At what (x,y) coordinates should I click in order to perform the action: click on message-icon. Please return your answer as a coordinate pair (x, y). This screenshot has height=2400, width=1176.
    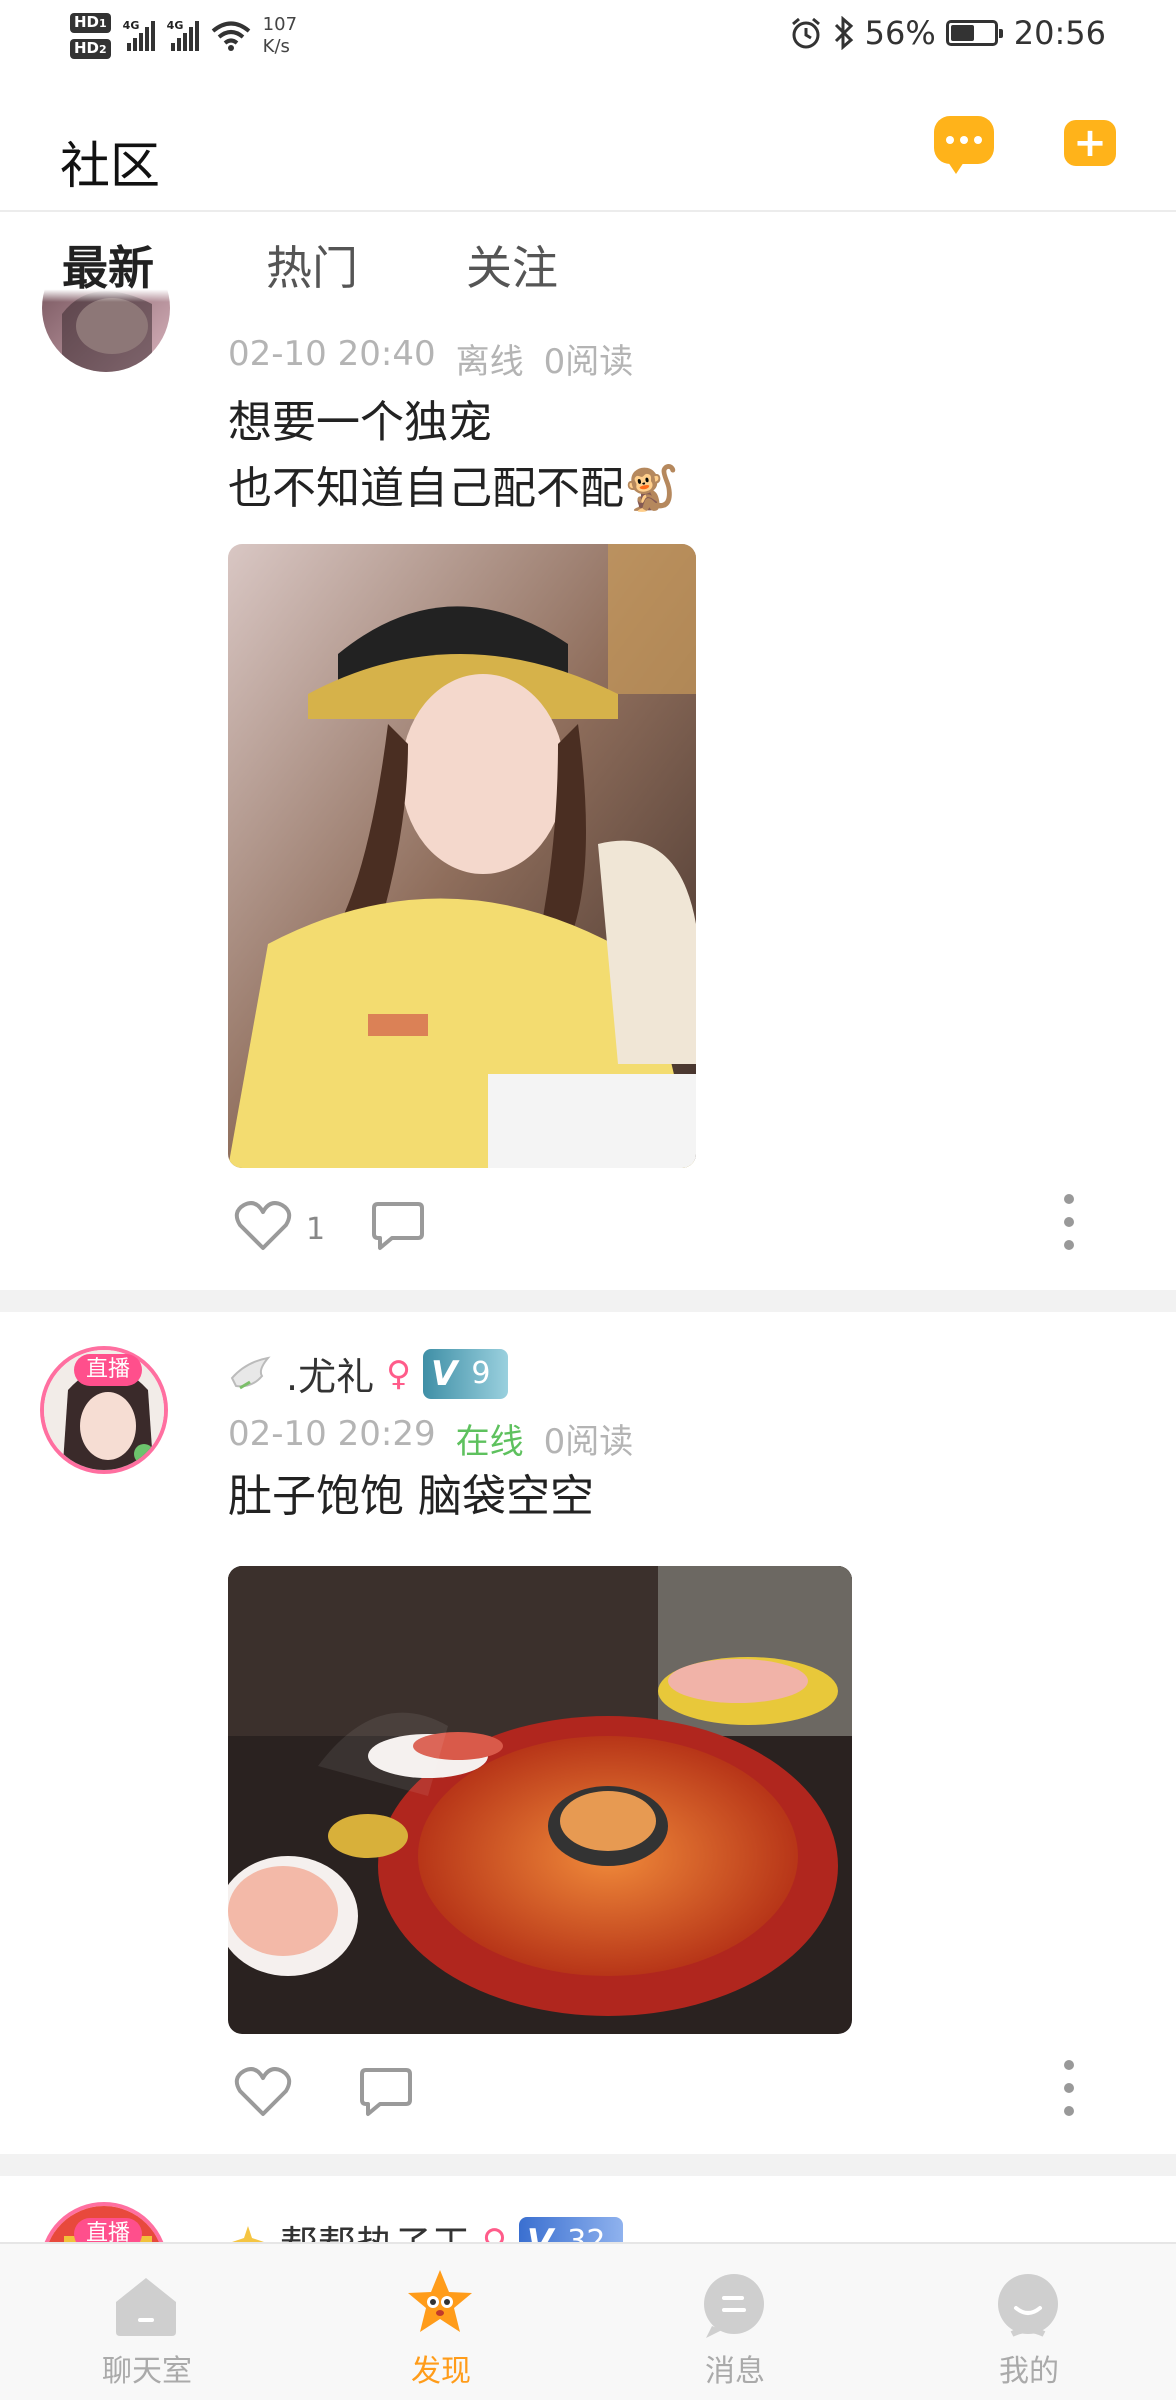
    Looking at the image, I should click on (734, 2306).